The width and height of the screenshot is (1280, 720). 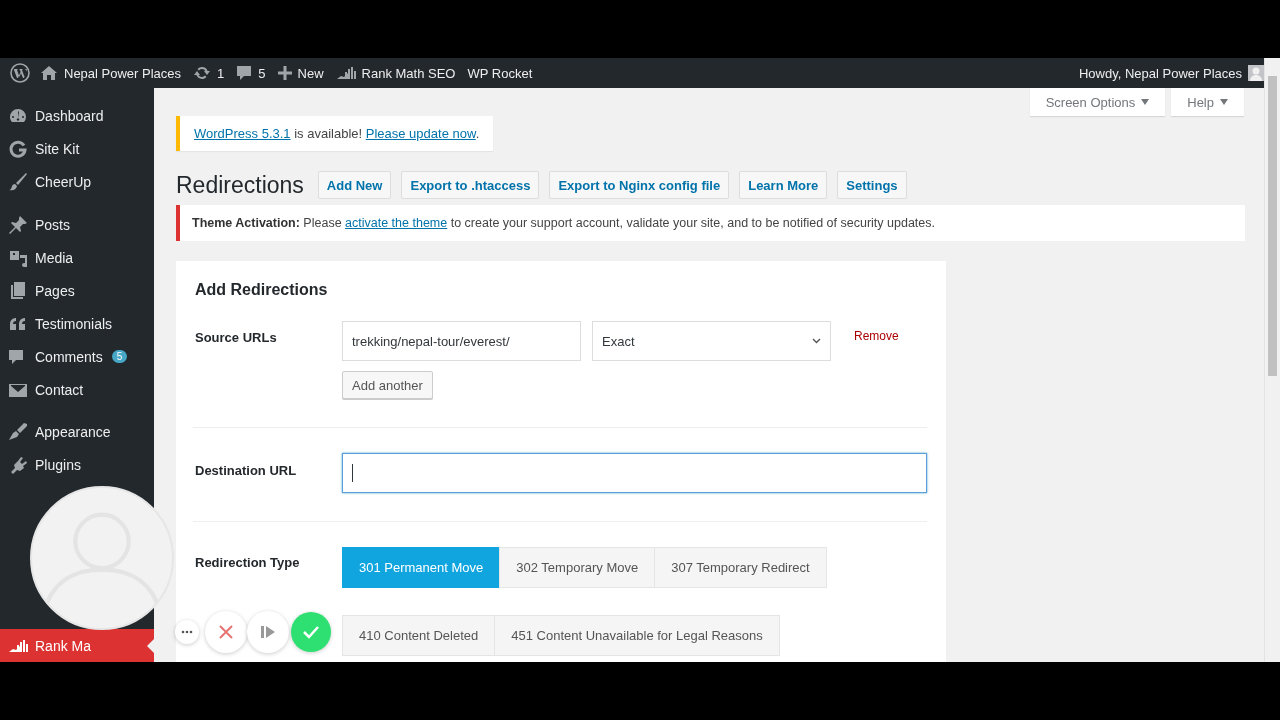 What do you see at coordinates (876, 336) in the screenshot?
I see `remove-link: Remove` at bounding box center [876, 336].